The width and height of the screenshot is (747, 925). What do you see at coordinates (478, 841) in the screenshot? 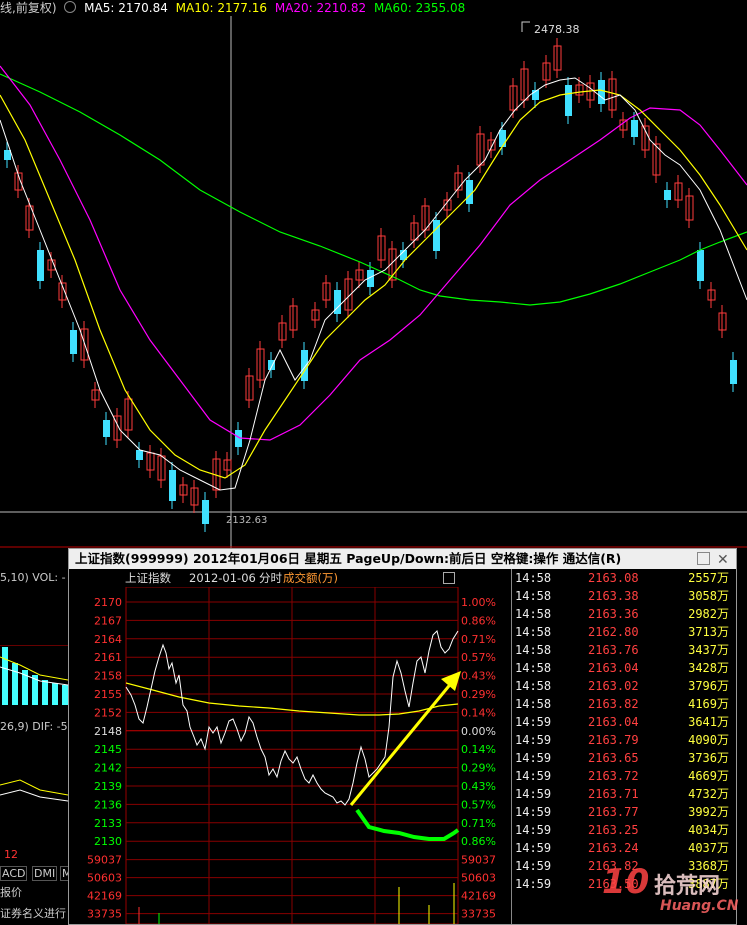
I see `percent-tick: 0.86%` at bounding box center [478, 841].